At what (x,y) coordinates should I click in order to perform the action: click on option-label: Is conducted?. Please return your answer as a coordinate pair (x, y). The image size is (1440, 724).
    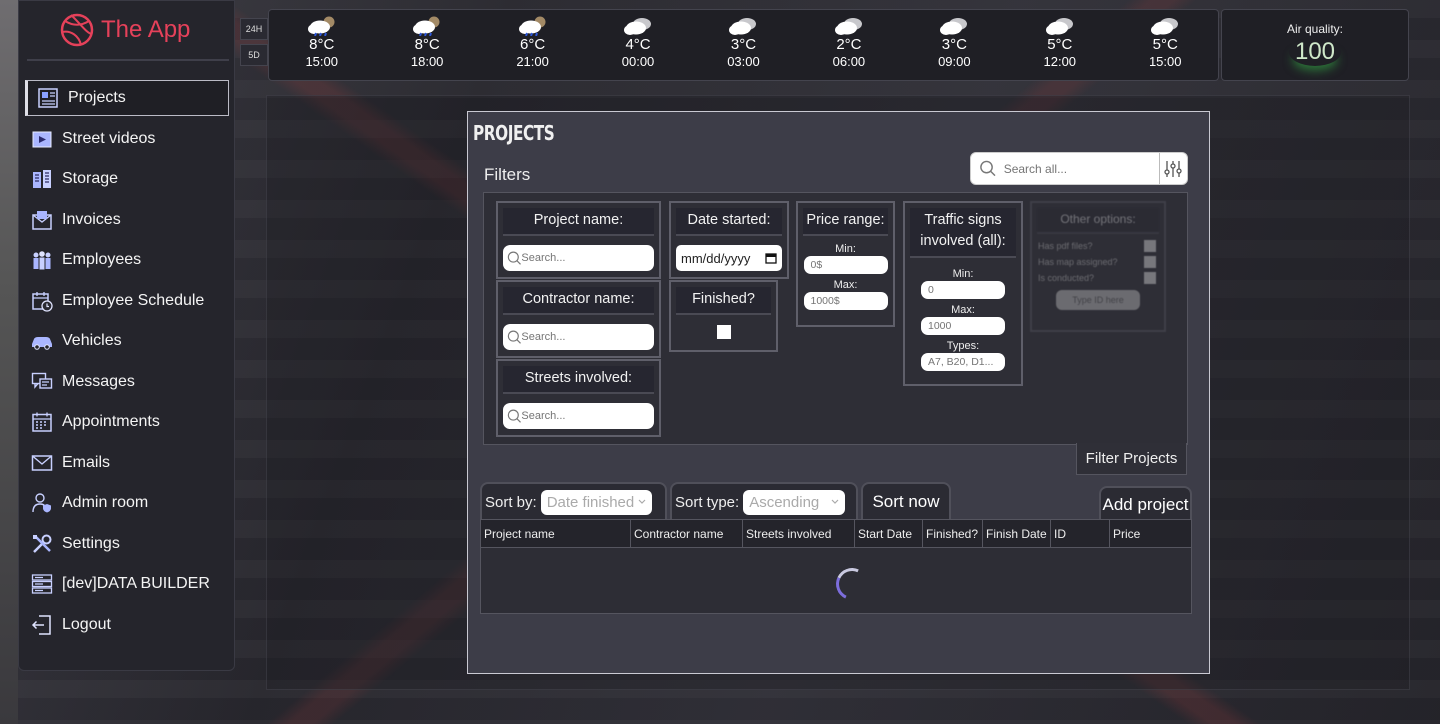
    Looking at the image, I should click on (1066, 278).